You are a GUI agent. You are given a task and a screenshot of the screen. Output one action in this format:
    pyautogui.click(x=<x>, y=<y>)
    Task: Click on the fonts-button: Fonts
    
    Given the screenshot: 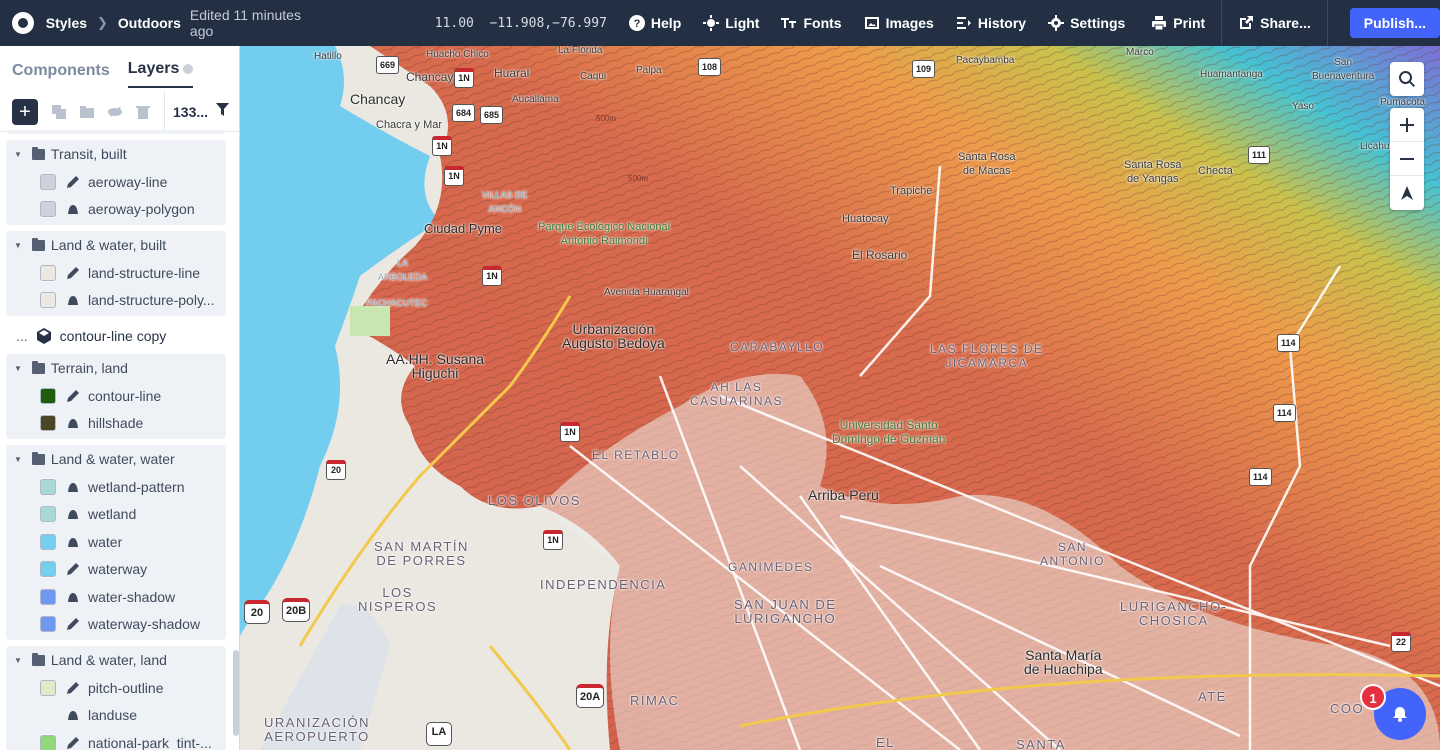 What is the action you would take?
    pyautogui.click(x=811, y=23)
    